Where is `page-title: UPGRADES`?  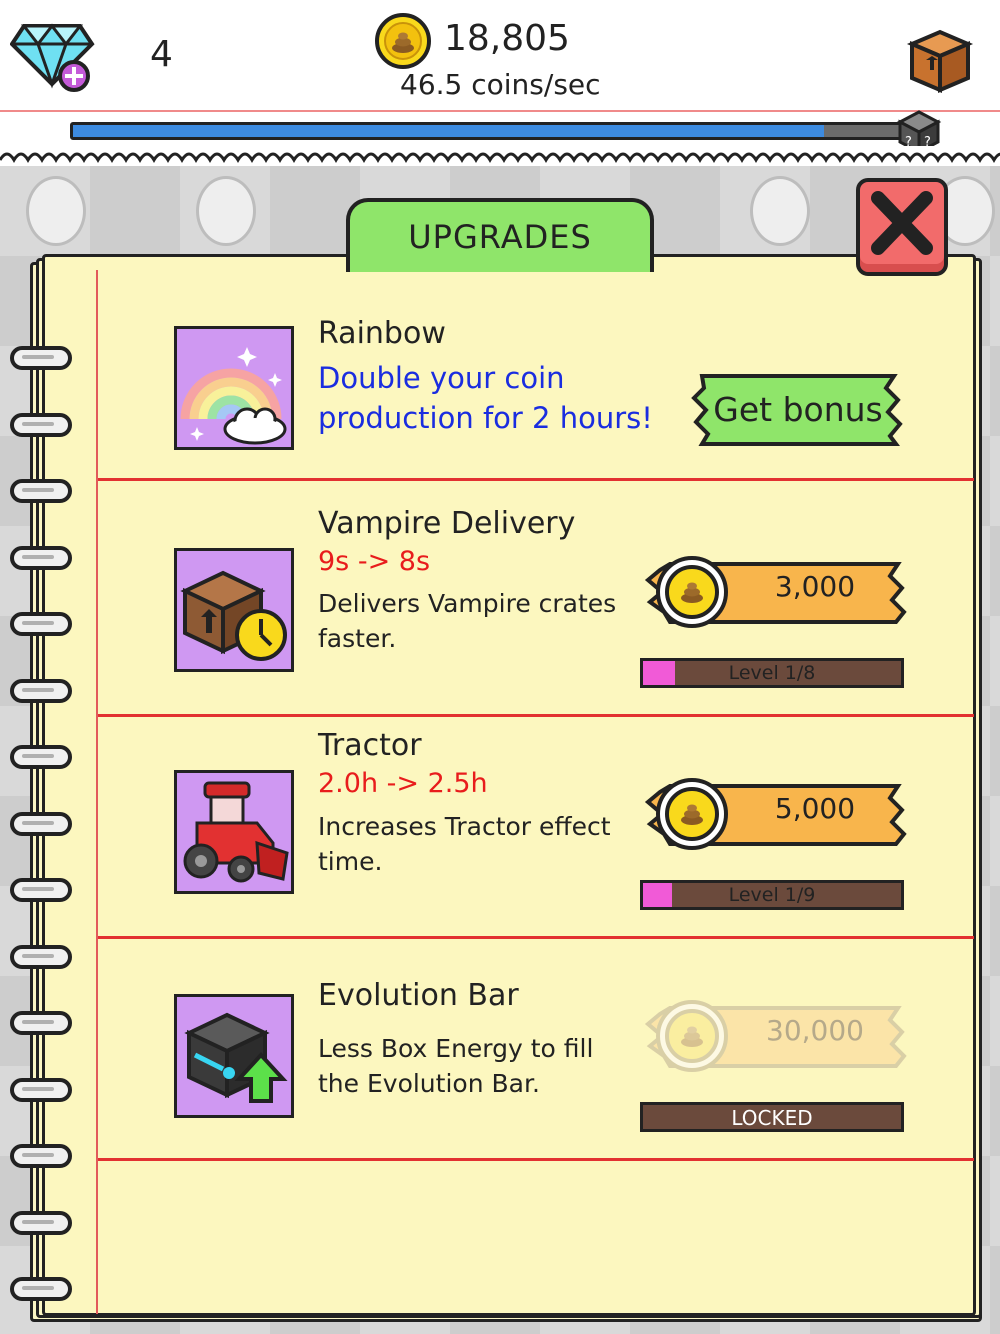
page-title: UPGRADES is located at coordinates (500, 237).